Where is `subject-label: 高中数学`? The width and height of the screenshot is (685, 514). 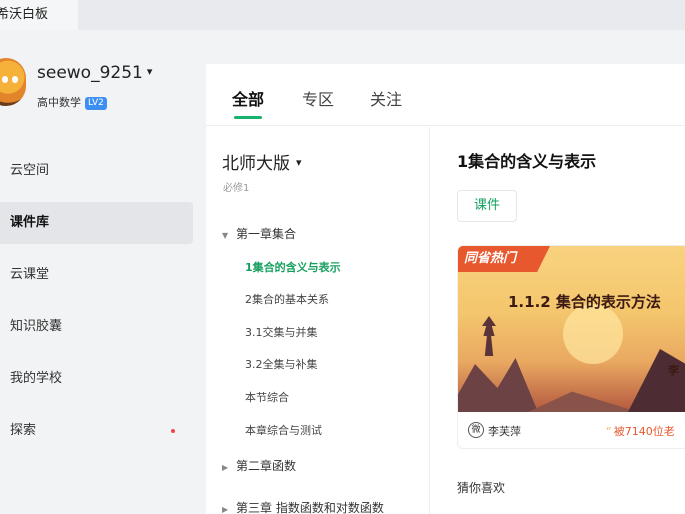 subject-label: 高中数学 is located at coordinates (59, 102).